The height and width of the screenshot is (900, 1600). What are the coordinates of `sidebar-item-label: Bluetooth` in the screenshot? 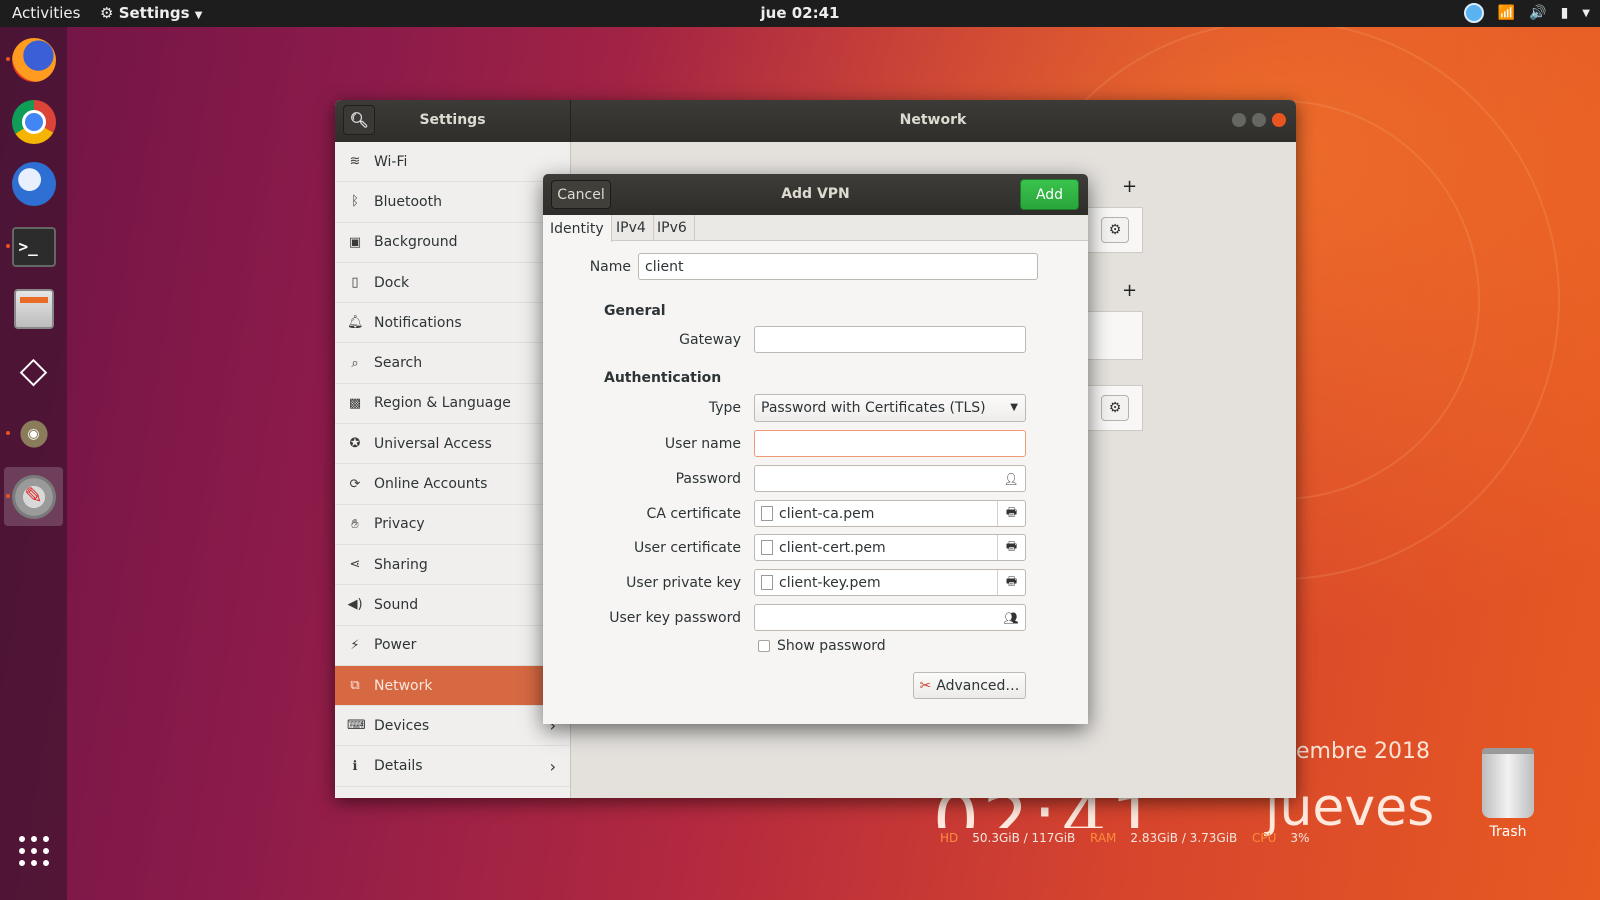 It's located at (408, 201).